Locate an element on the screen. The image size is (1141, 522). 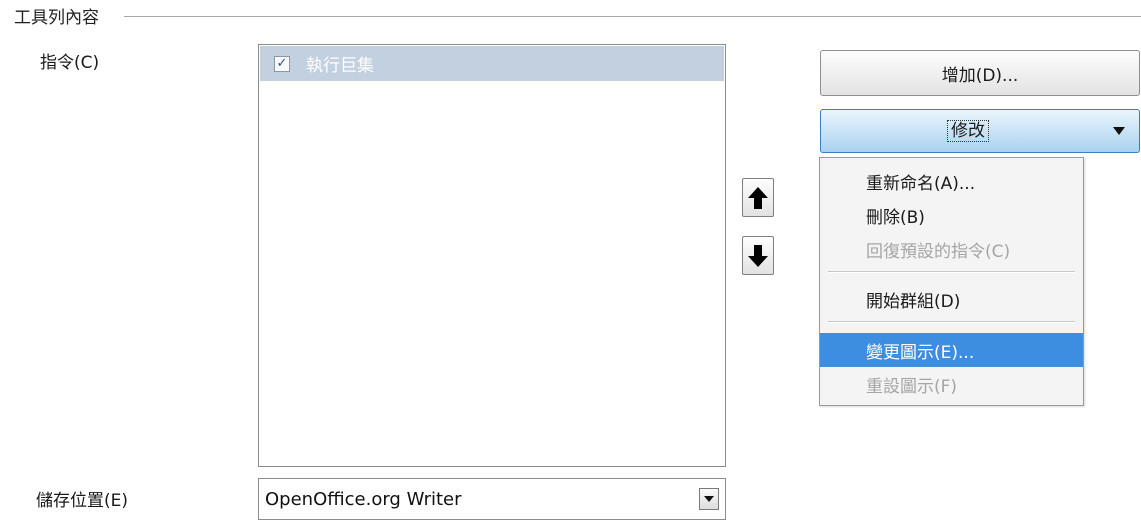
checkmark-icon: ✓ is located at coordinates (282, 63).